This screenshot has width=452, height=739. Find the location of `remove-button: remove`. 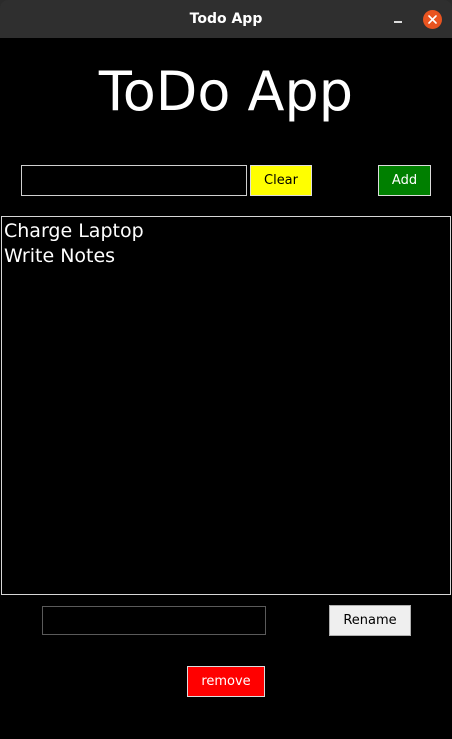

remove-button: remove is located at coordinates (226, 681).